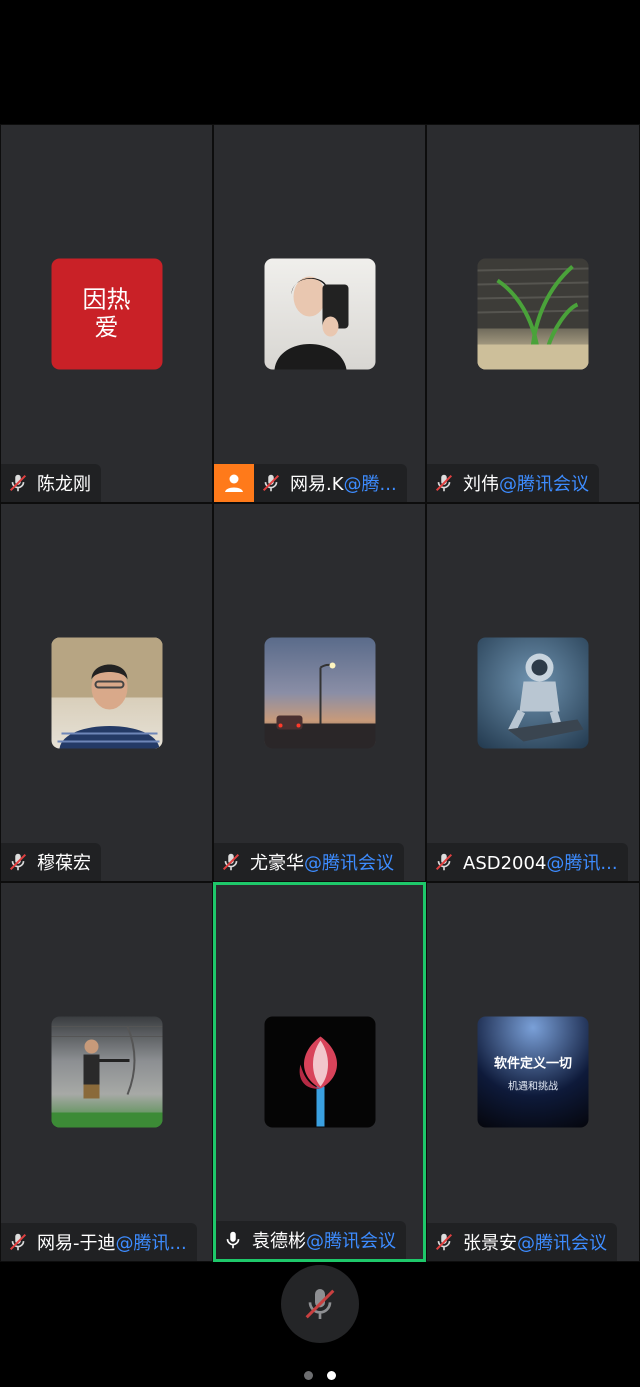 Image resolution: width=640 pixels, height=1387 pixels. I want to click on person-icon, so click(234, 483).